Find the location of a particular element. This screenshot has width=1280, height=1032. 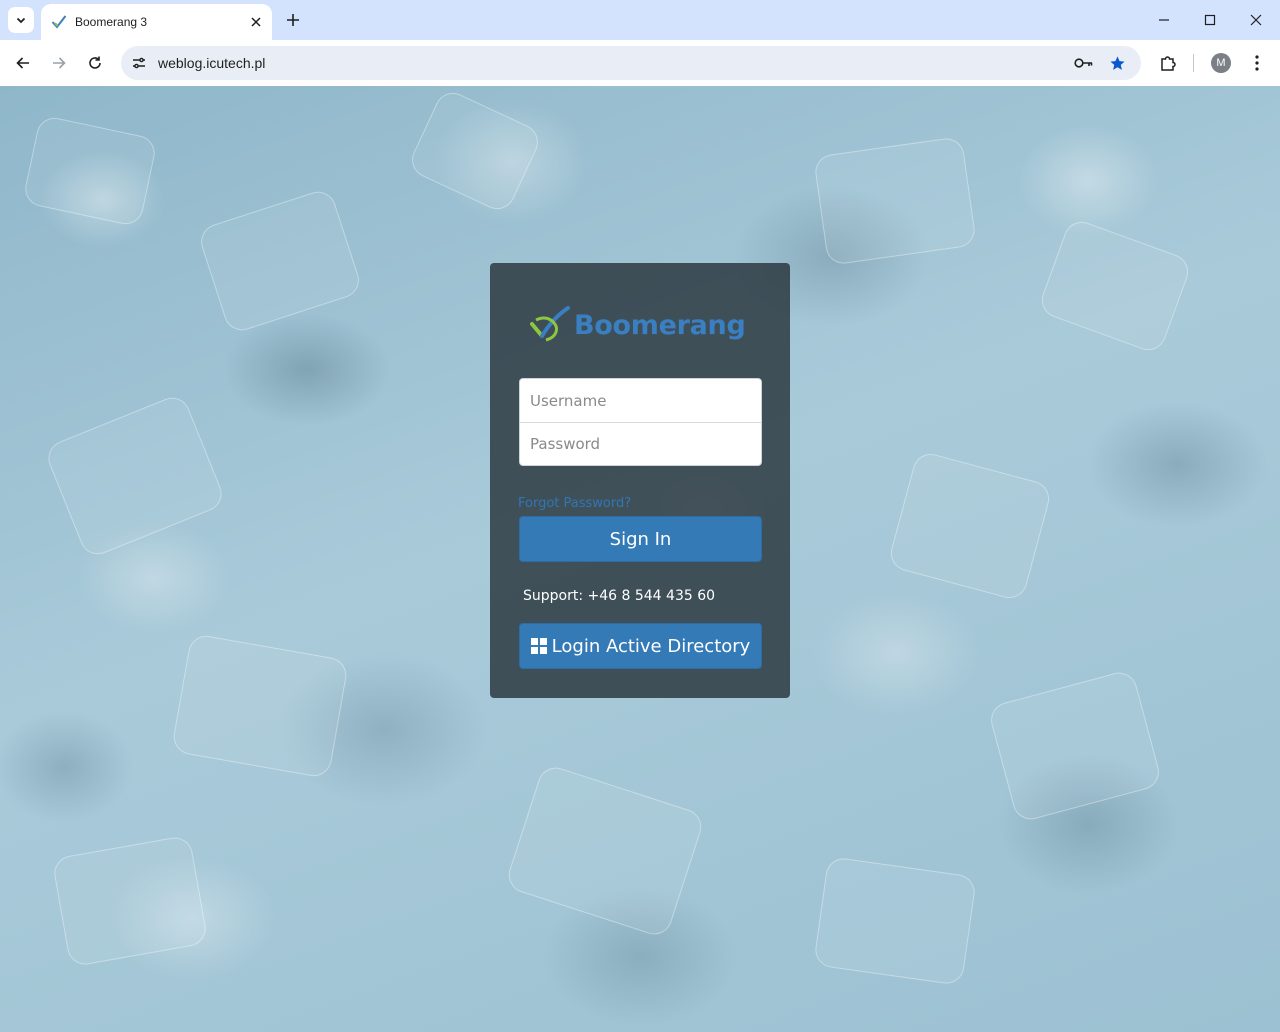

forward-button is located at coordinates (59, 63).